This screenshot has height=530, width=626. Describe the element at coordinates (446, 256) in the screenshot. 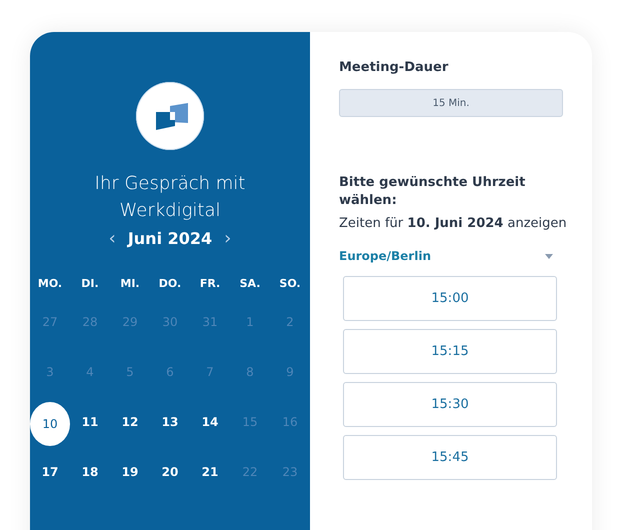

I see `timezone-dropdown: Europe/Berlin` at that location.